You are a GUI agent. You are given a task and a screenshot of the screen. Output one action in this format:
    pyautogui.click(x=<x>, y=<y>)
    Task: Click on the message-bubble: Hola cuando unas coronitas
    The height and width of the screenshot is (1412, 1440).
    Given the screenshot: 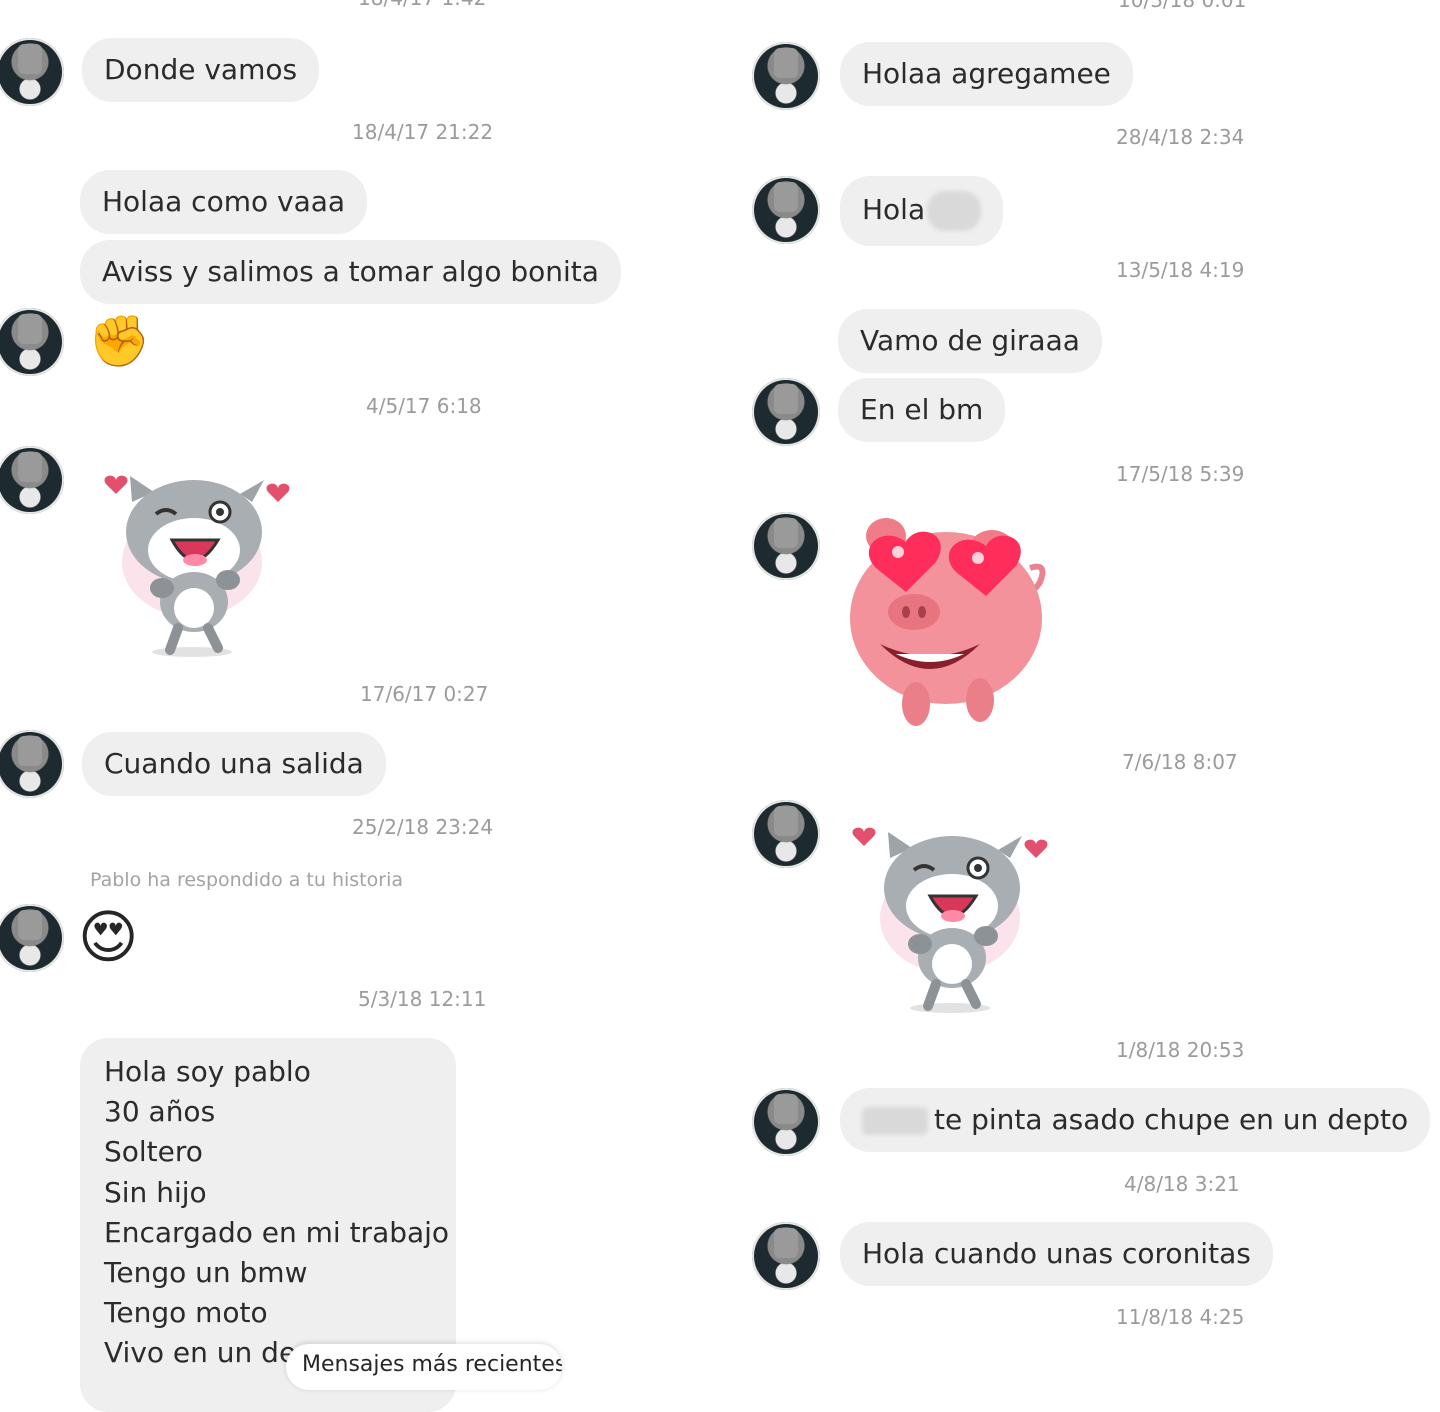 What is the action you would take?
    pyautogui.click(x=1056, y=1254)
    